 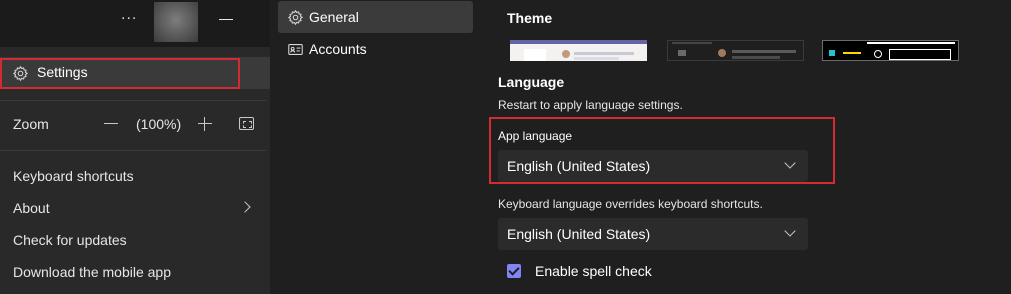 What do you see at coordinates (226, 14) in the screenshot?
I see `minimize-button` at bounding box center [226, 14].